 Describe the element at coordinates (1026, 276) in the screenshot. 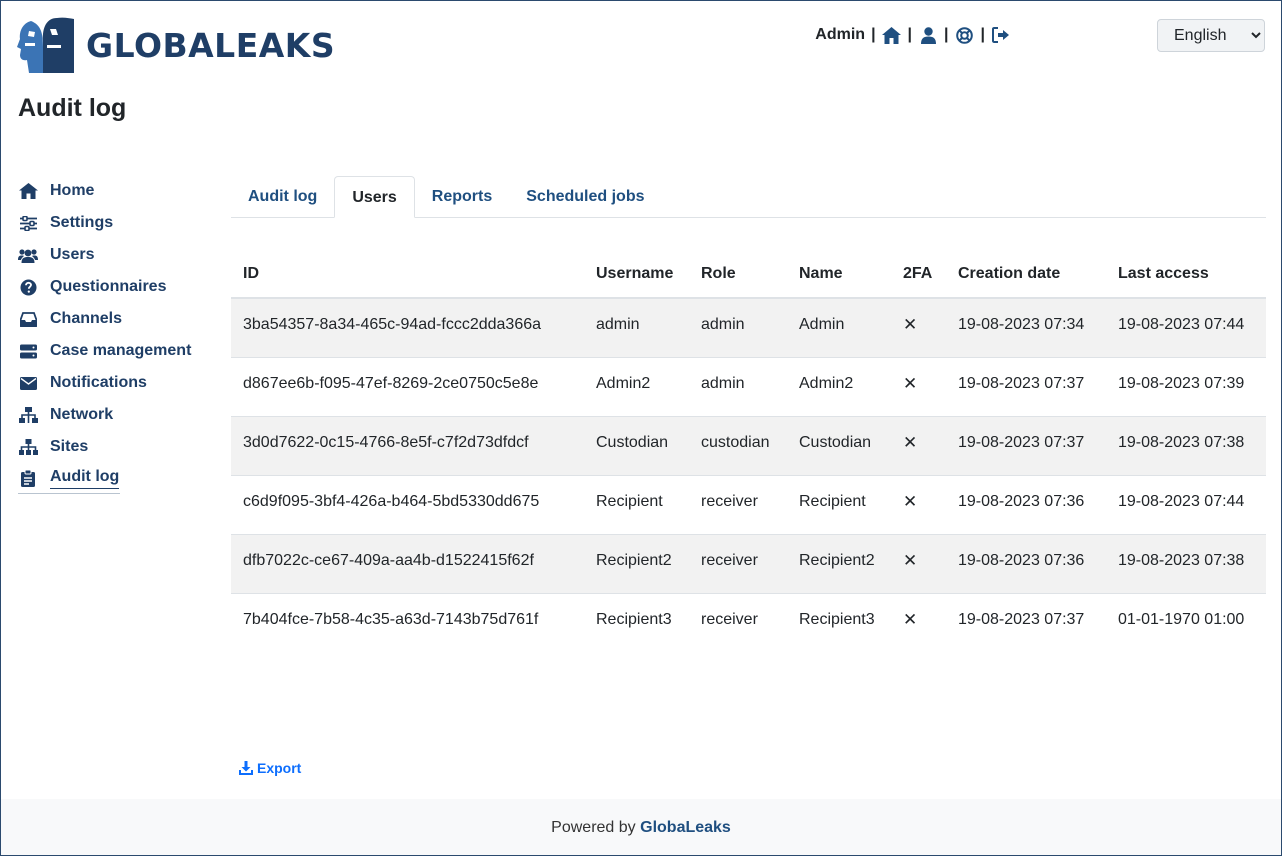

I see `column-header-creation-date: Creation date` at that location.